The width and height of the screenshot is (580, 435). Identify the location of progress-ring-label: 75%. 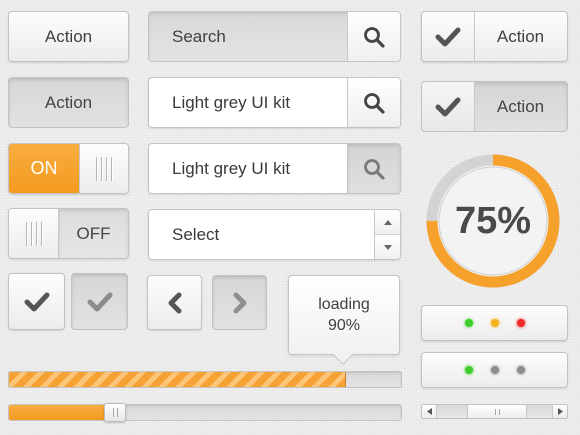
(493, 220).